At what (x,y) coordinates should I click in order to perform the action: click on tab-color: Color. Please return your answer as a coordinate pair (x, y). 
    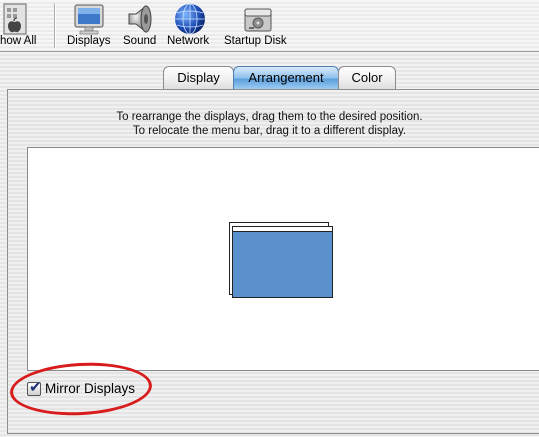
    Looking at the image, I should click on (367, 77).